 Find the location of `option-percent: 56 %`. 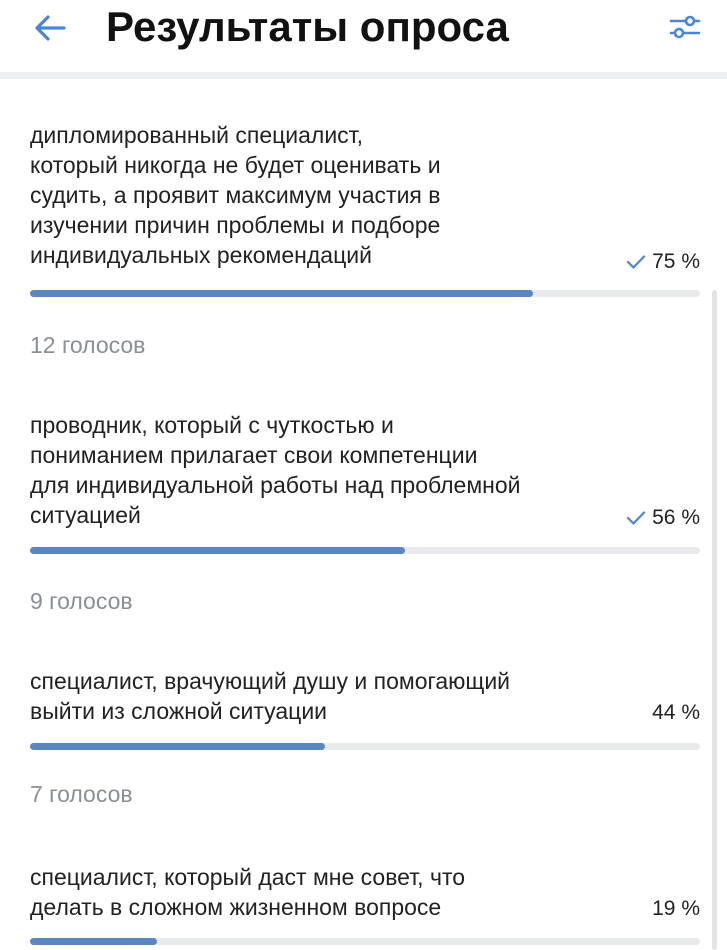

option-percent: 56 % is located at coordinates (663, 518).